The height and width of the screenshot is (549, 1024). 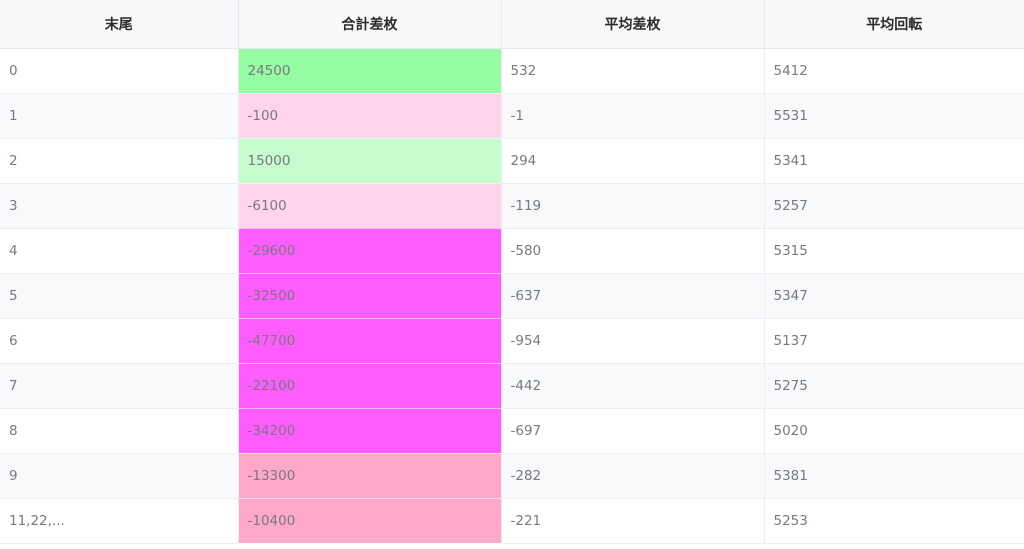 I want to click on table-row: 2 15000 294 5341, so click(x=512, y=161).